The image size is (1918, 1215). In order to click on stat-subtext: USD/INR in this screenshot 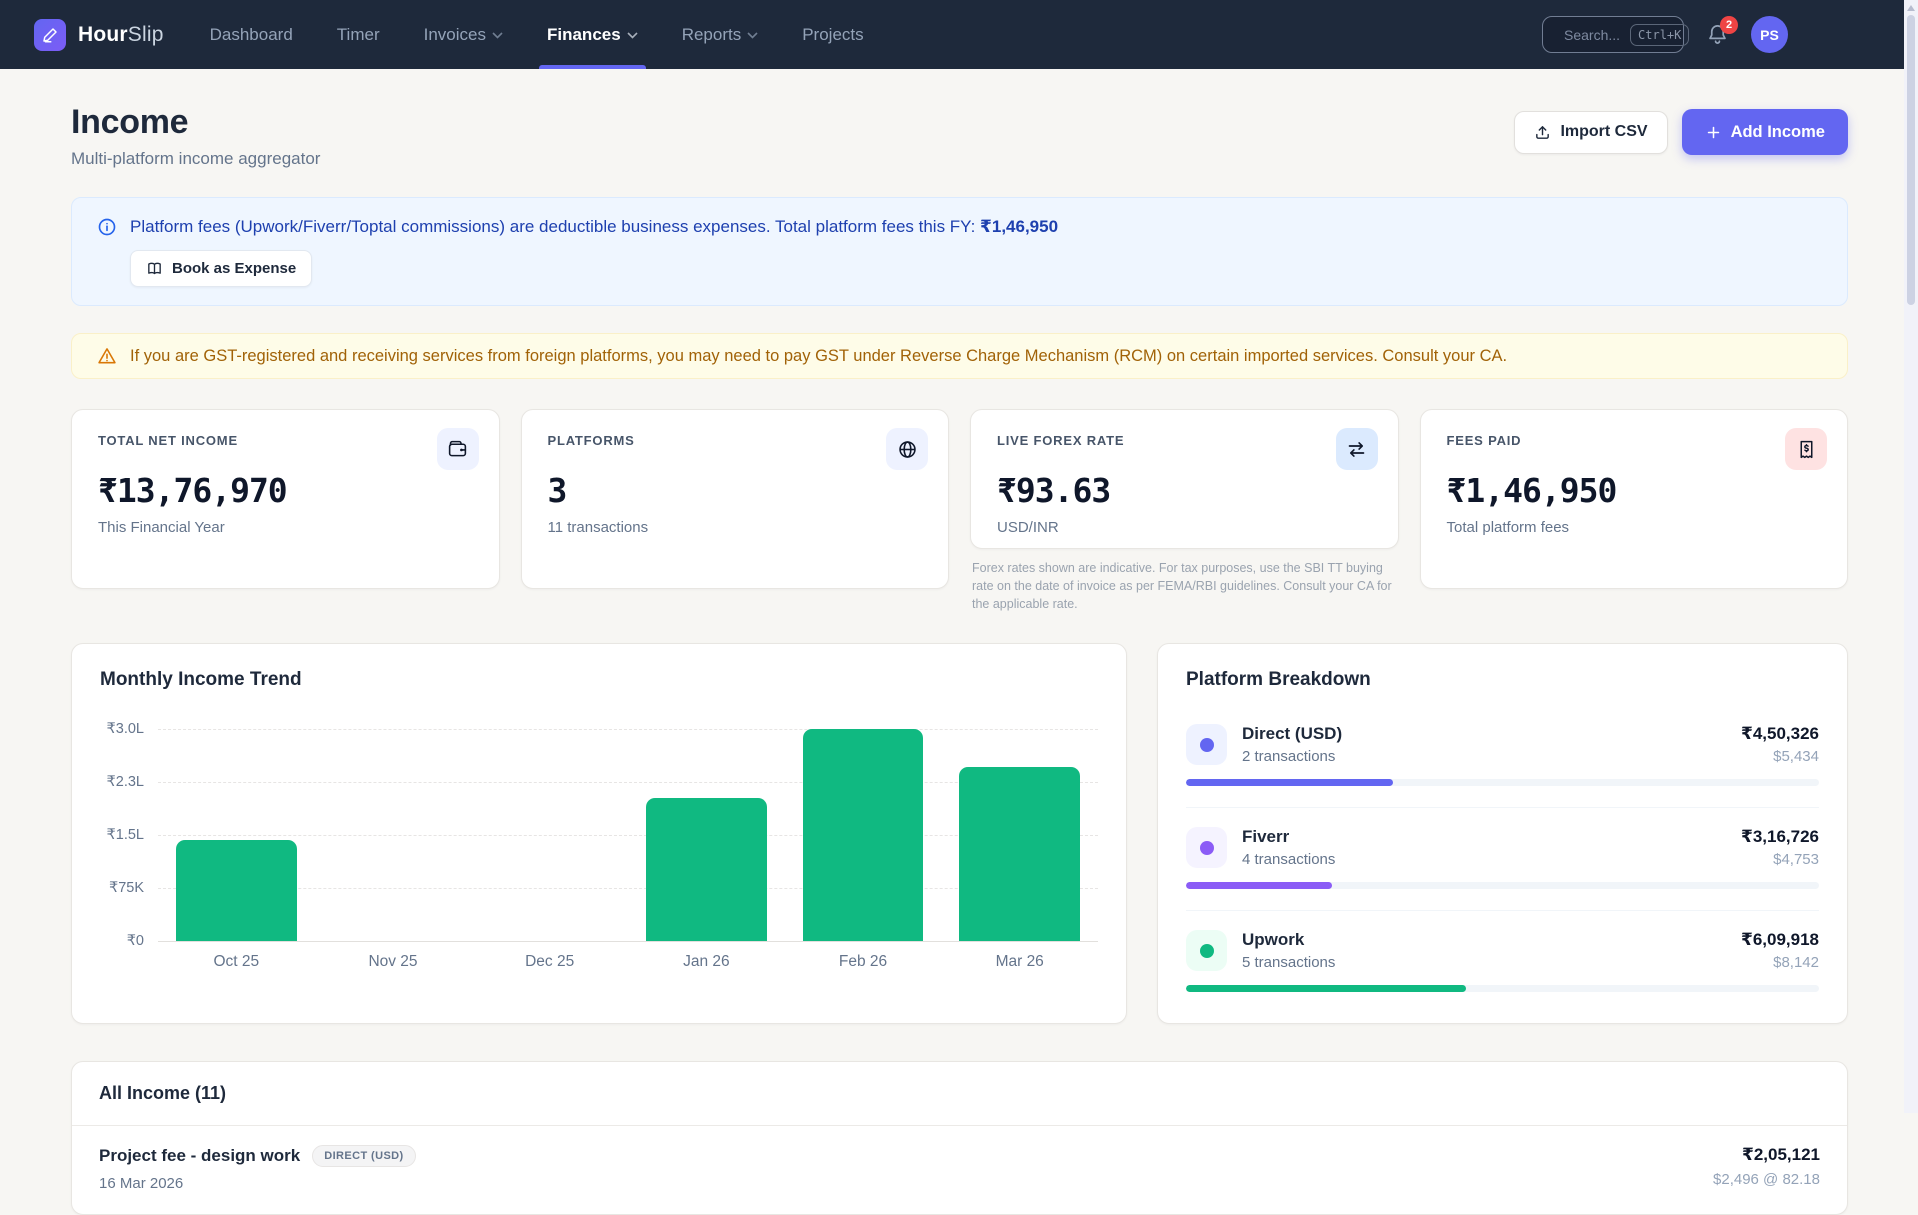, I will do `click(1028, 527)`.